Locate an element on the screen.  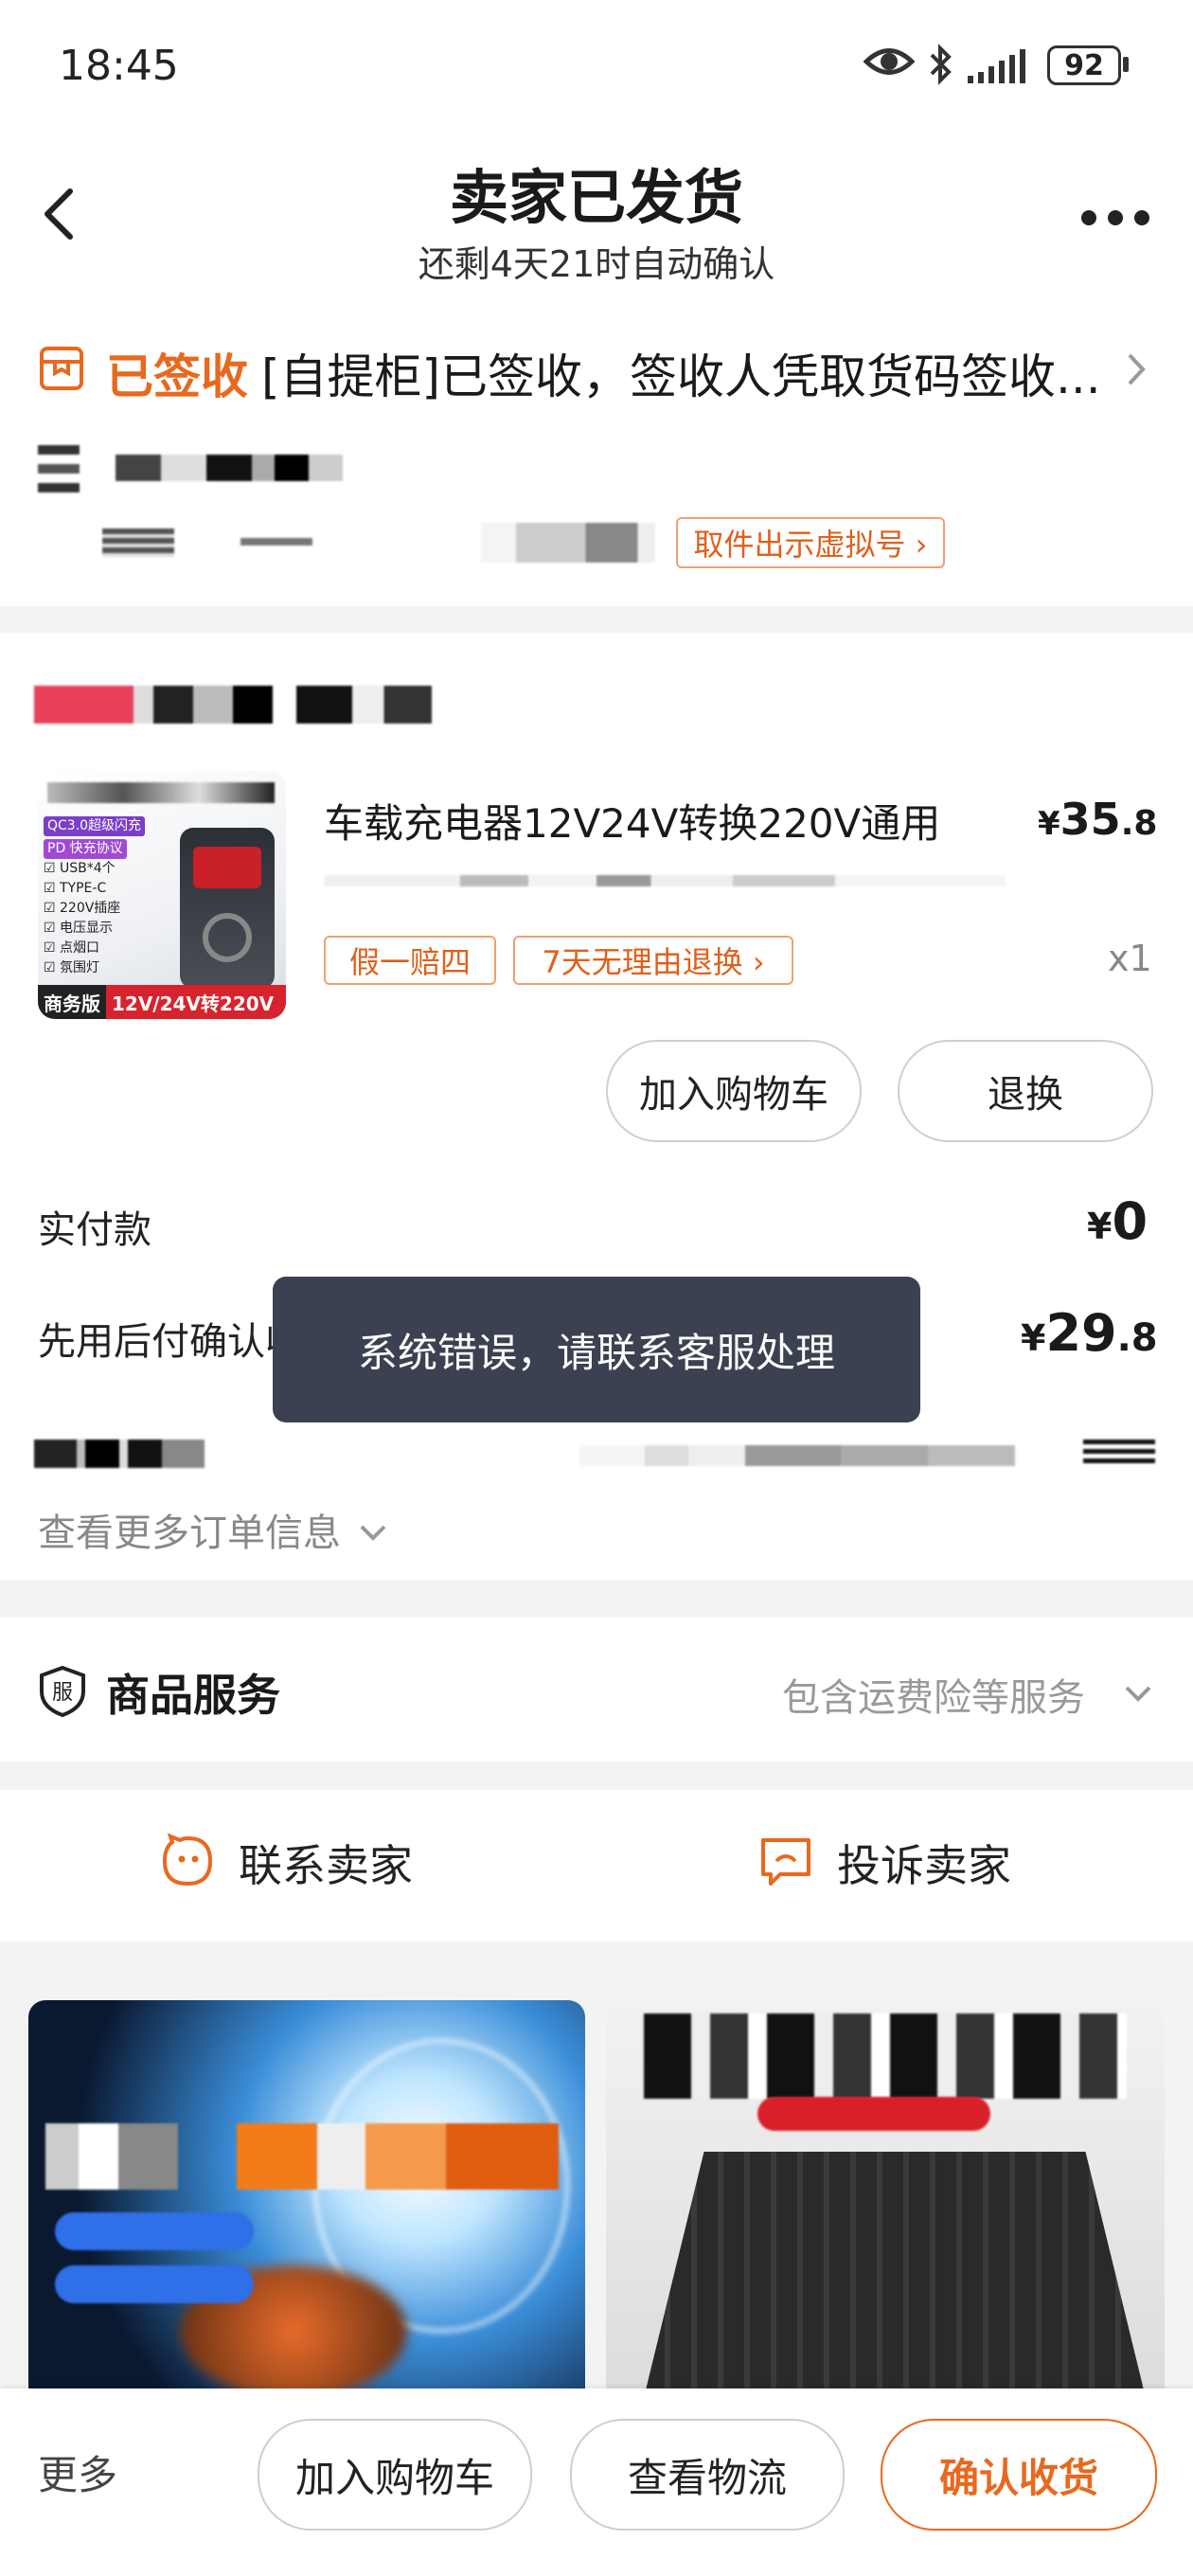
status-time: 18:45 is located at coordinates (119, 66).